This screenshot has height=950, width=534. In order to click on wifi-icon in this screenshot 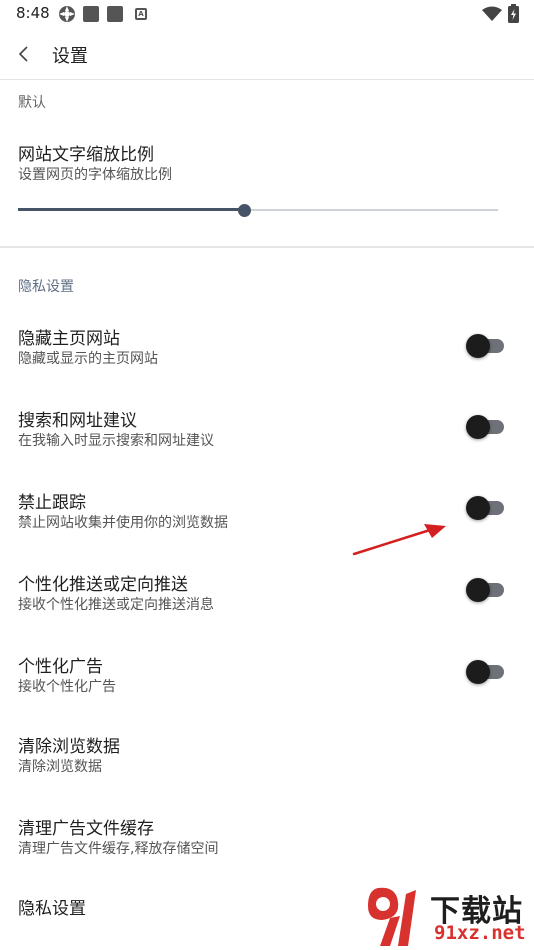, I will do `click(492, 16)`.